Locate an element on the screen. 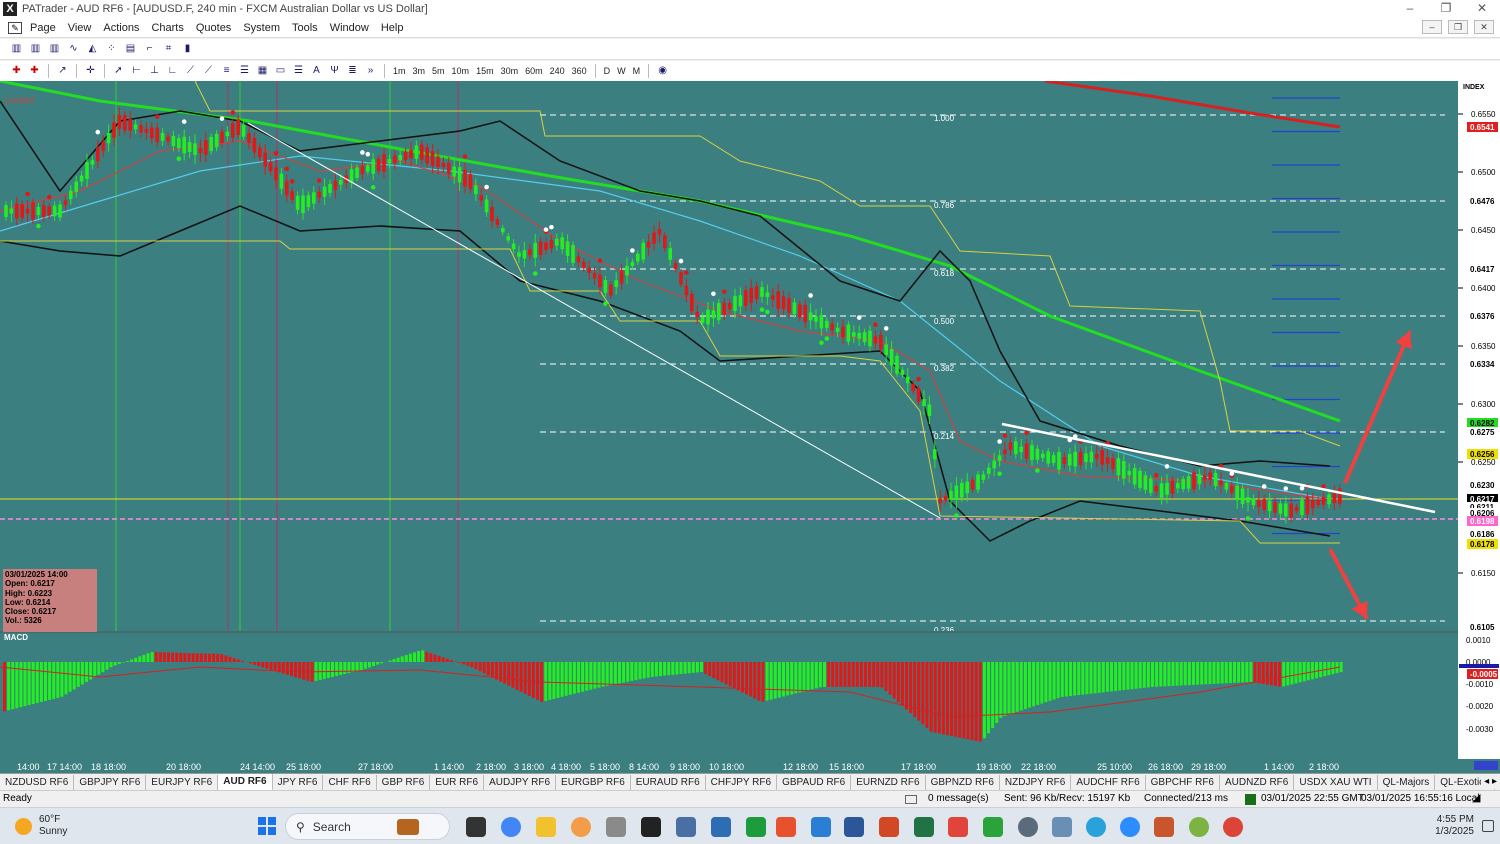 This screenshot has width=1500, height=844. trend-line-icon: ∟ is located at coordinates (172, 71).